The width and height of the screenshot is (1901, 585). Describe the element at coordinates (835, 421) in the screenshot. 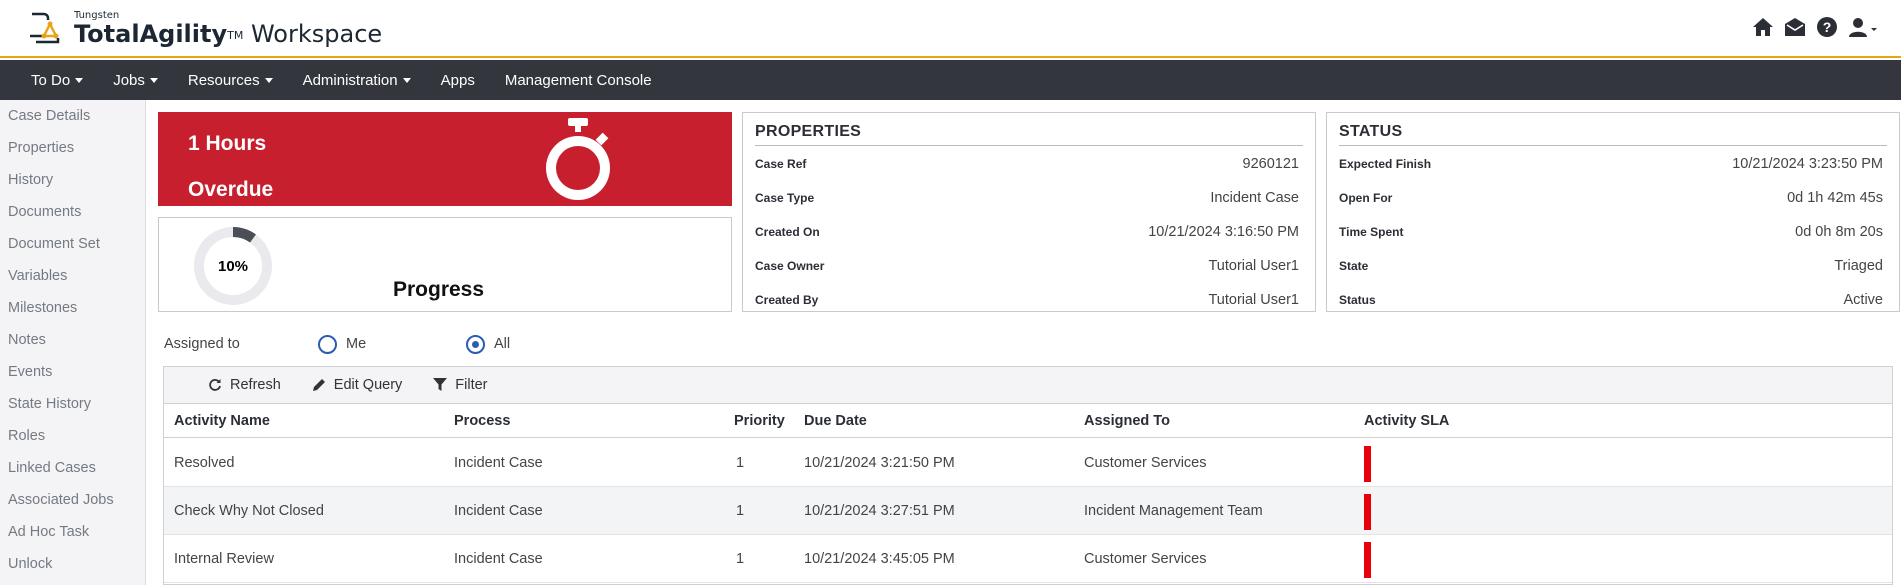

I see `col-due-date: Due Date` at that location.